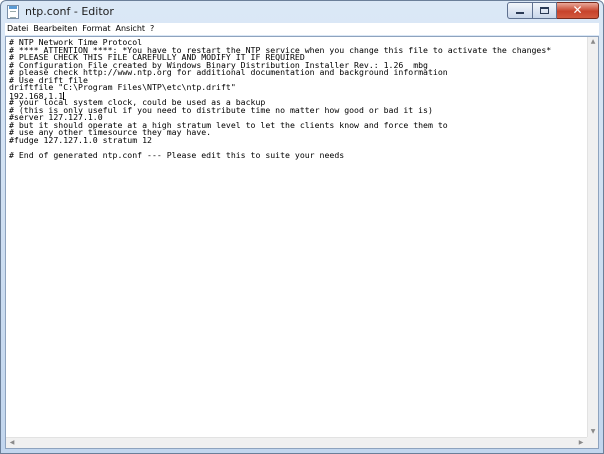 Image resolution: width=604 pixels, height=454 pixels. What do you see at coordinates (13, 12) in the screenshot?
I see `notepad-icon` at bounding box center [13, 12].